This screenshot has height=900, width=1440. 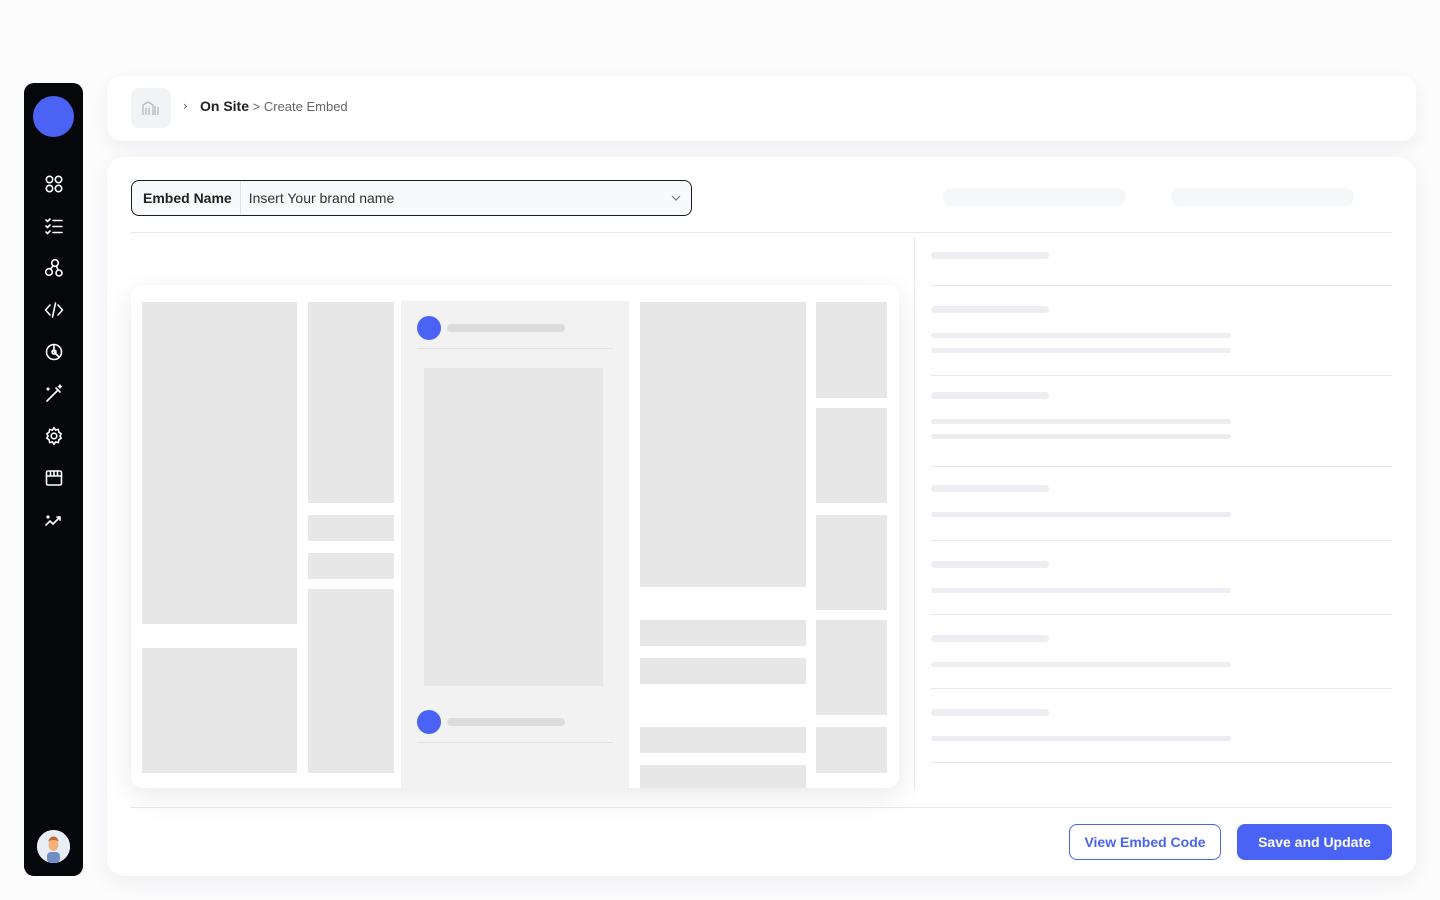 What do you see at coordinates (450, 198) in the screenshot?
I see `embed-name-input` at bounding box center [450, 198].